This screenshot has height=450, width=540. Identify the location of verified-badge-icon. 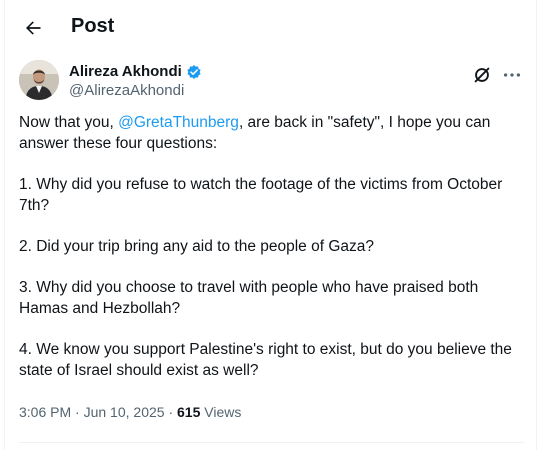
(194, 71).